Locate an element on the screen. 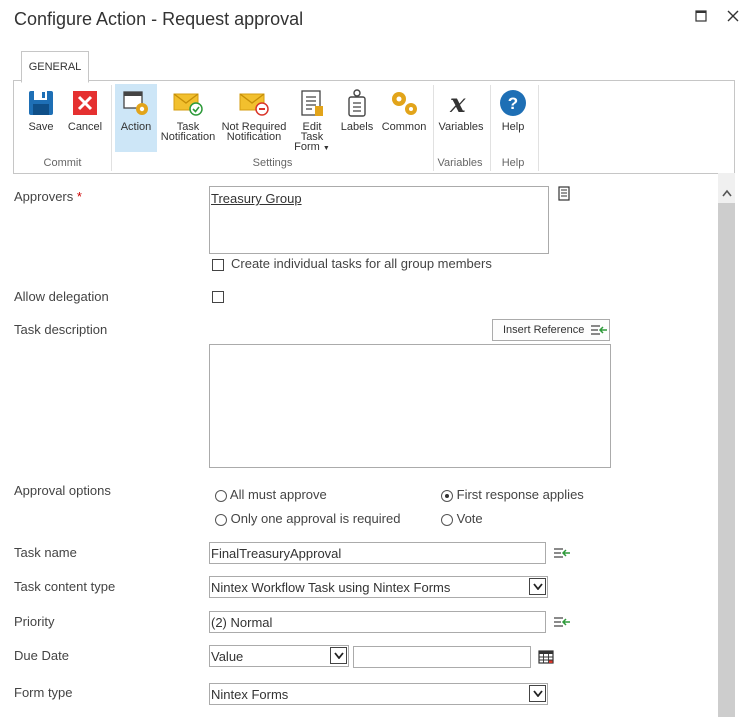  form-type-value: Nintex Forms is located at coordinates (250, 694).